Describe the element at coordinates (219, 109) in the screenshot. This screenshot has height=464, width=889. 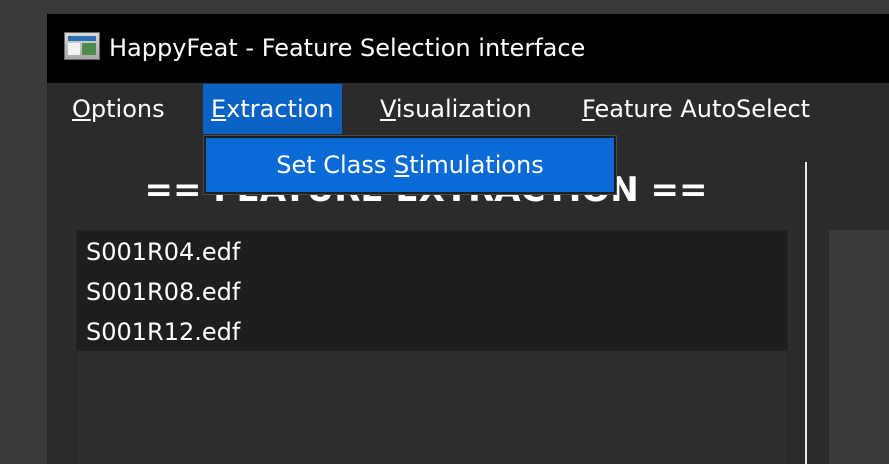
I see `menu-extraction-mnemonic: E` at that location.